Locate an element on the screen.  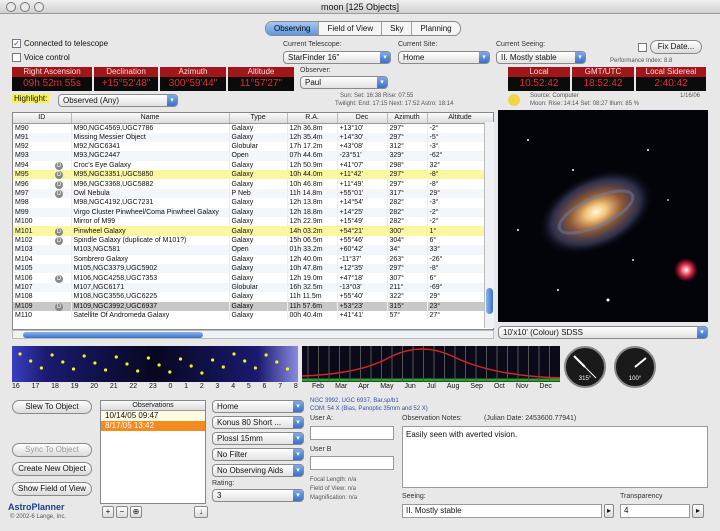
column-header: ID is located at coordinates (42, 118).